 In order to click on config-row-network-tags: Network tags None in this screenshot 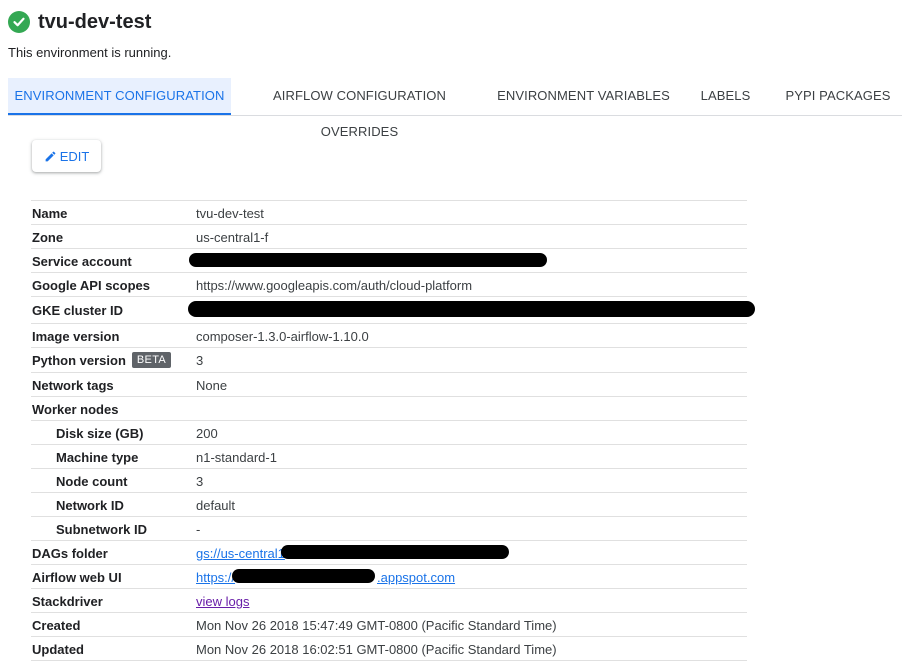, I will do `click(389, 385)`.